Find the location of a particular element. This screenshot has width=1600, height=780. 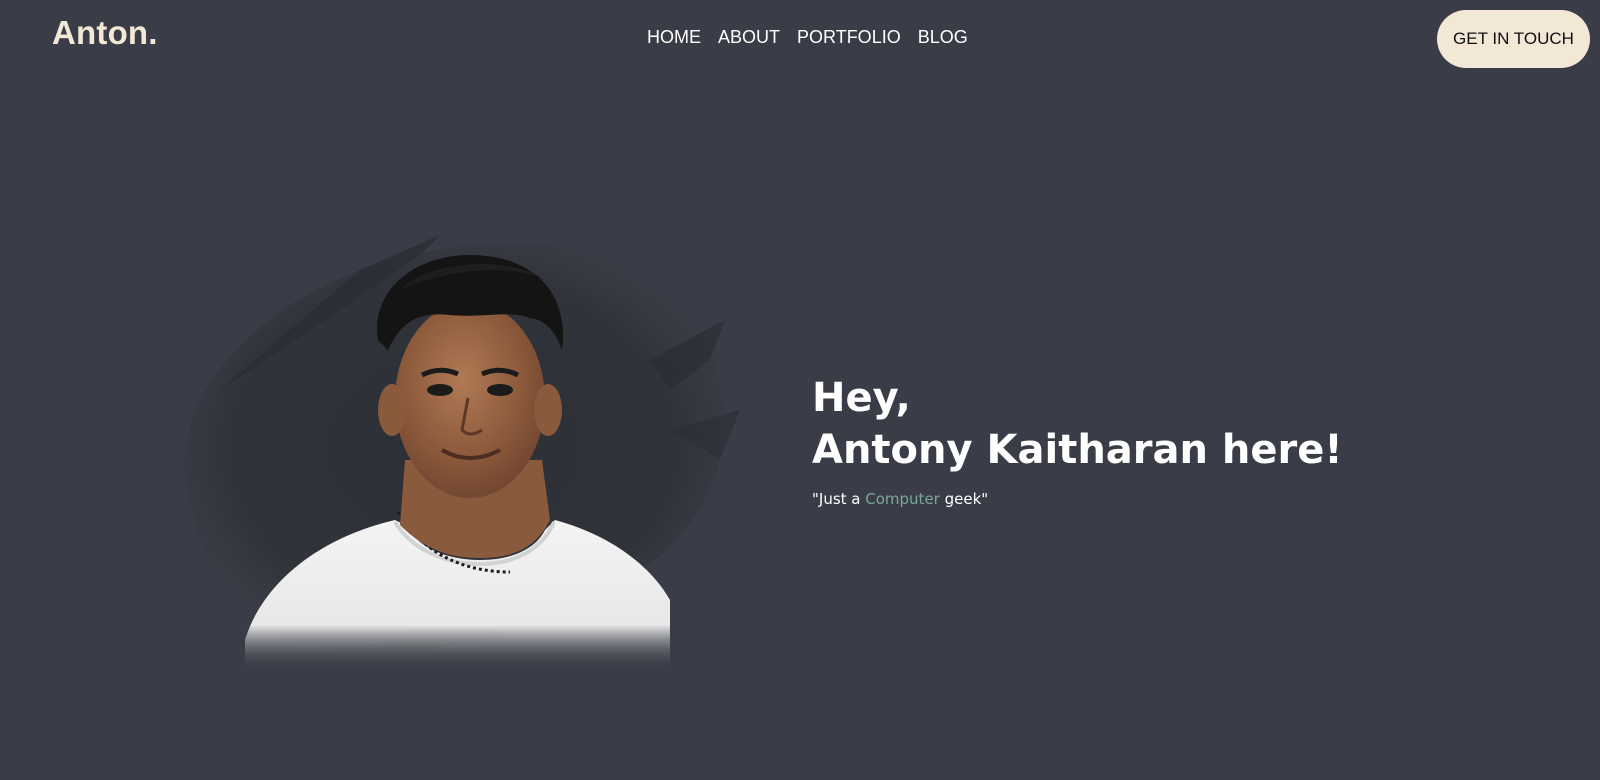

tagline-highlight: Computer is located at coordinates (902, 499).